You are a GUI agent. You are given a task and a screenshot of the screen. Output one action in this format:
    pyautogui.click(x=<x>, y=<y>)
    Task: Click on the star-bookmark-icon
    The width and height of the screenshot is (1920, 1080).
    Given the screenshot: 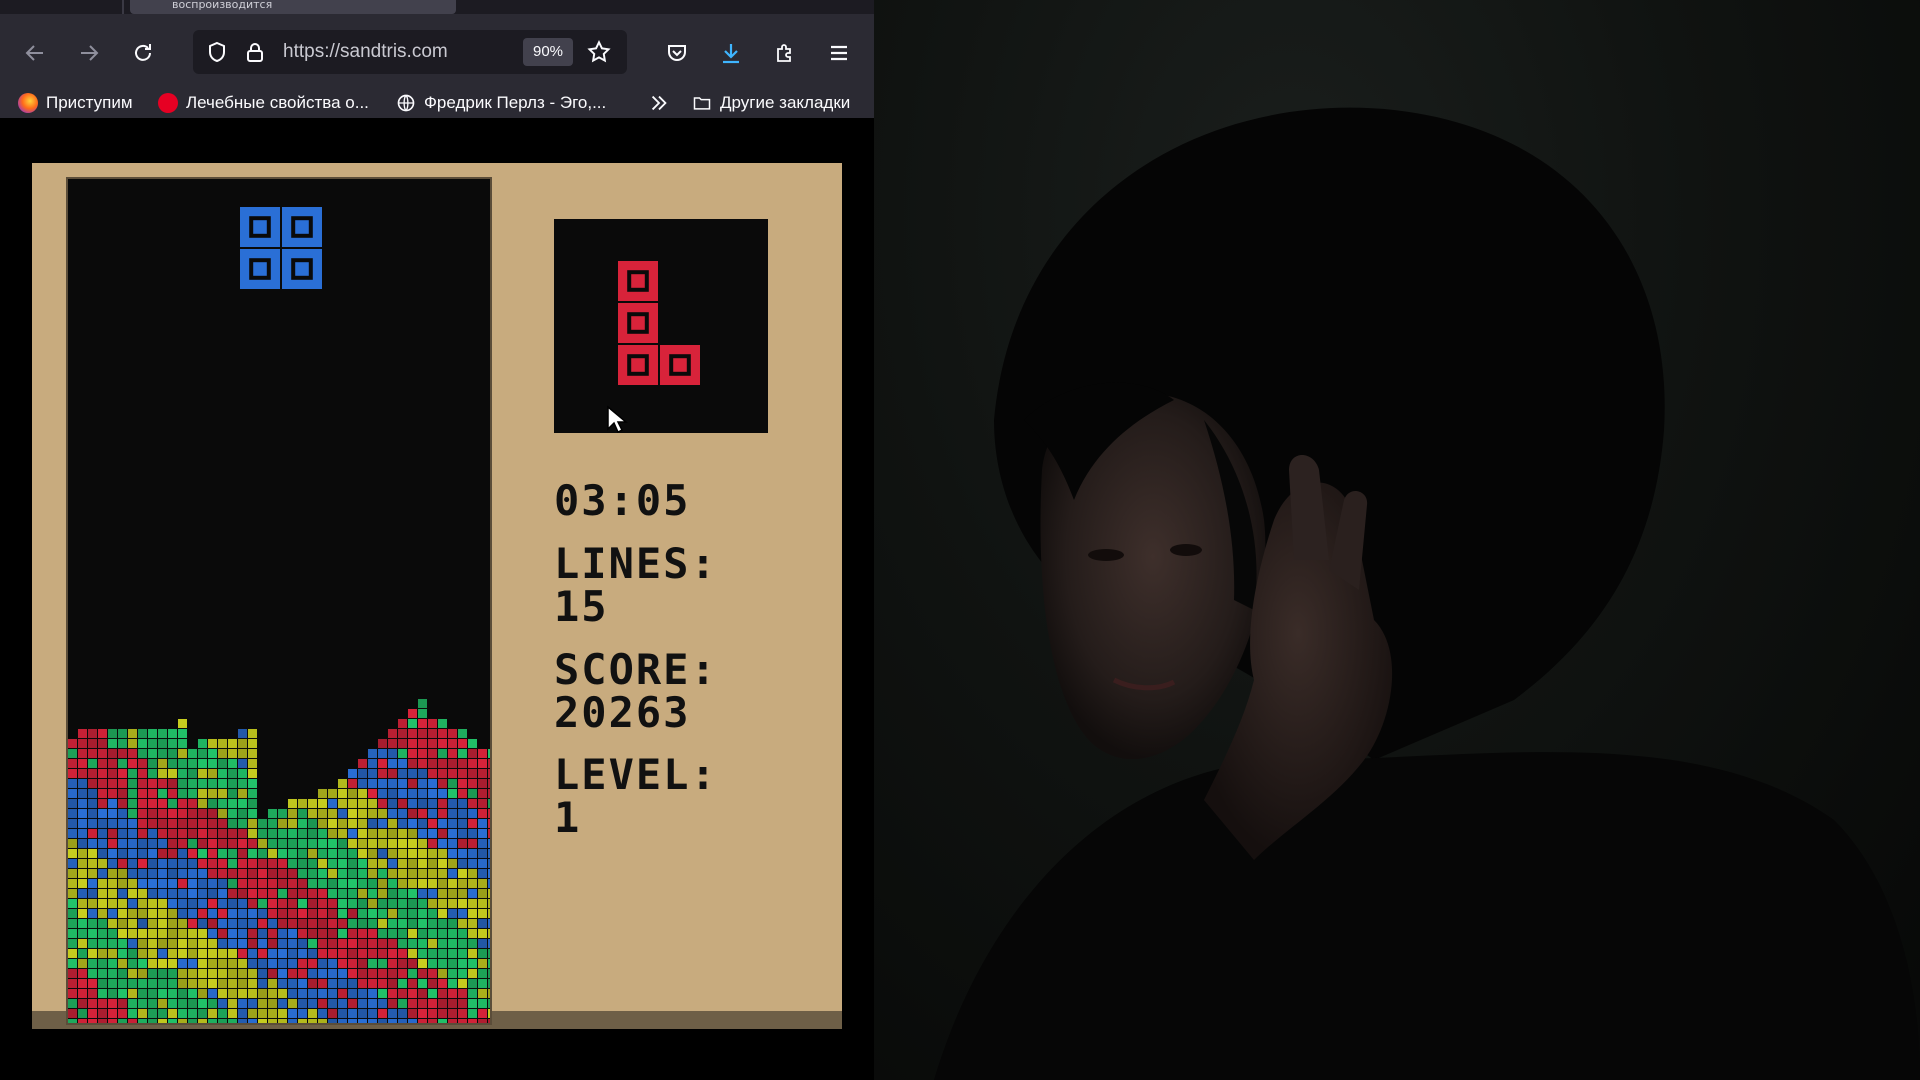 What is the action you would take?
    pyautogui.click(x=599, y=52)
    